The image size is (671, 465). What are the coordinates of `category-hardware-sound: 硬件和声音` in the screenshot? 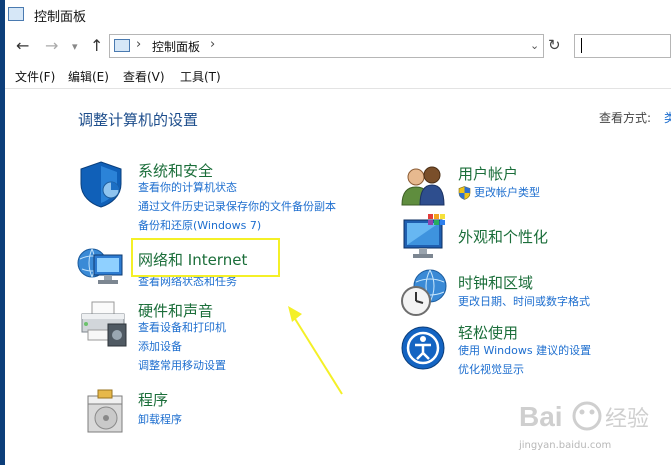 It's located at (175, 310).